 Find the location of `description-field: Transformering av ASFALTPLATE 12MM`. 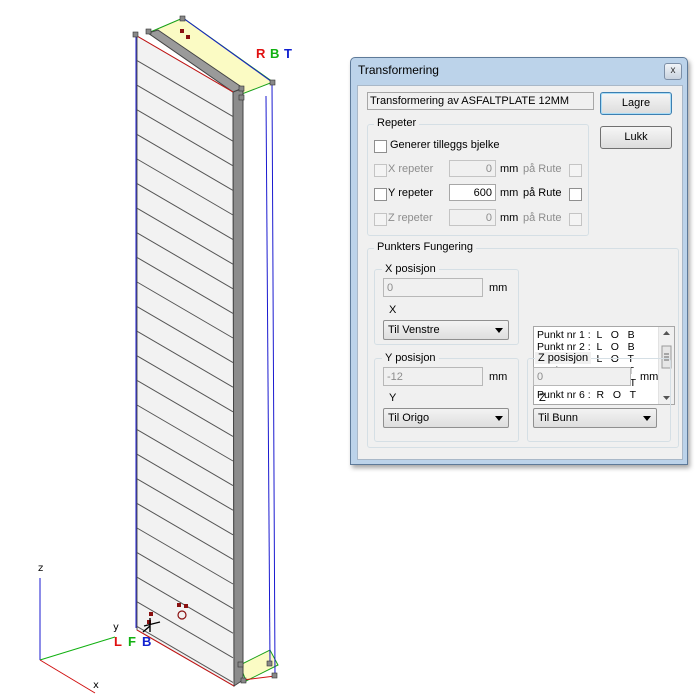

description-field: Transformering av ASFALTPLATE 12MM is located at coordinates (480, 101).